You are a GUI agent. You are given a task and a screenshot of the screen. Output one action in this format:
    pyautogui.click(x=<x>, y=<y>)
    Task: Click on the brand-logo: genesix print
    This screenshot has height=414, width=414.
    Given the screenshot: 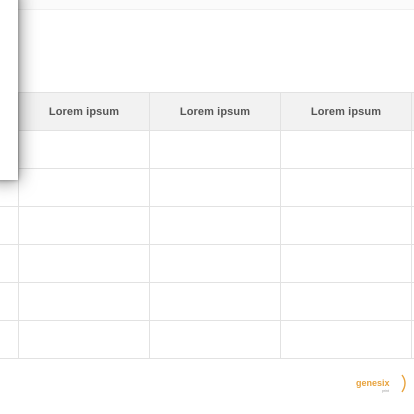 What is the action you would take?
    pyautogui.click(x=382, y=383)
    